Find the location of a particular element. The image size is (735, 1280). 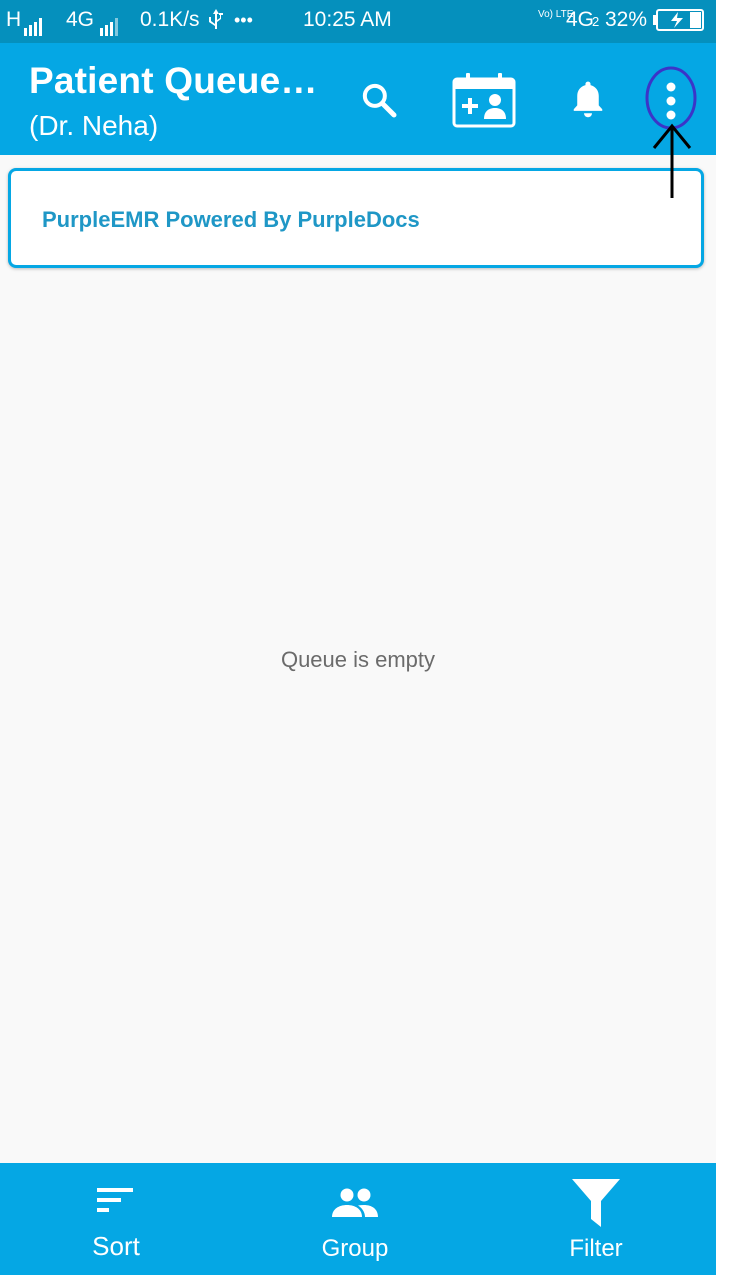

sort-icon is located at coordinates (115, 1200).